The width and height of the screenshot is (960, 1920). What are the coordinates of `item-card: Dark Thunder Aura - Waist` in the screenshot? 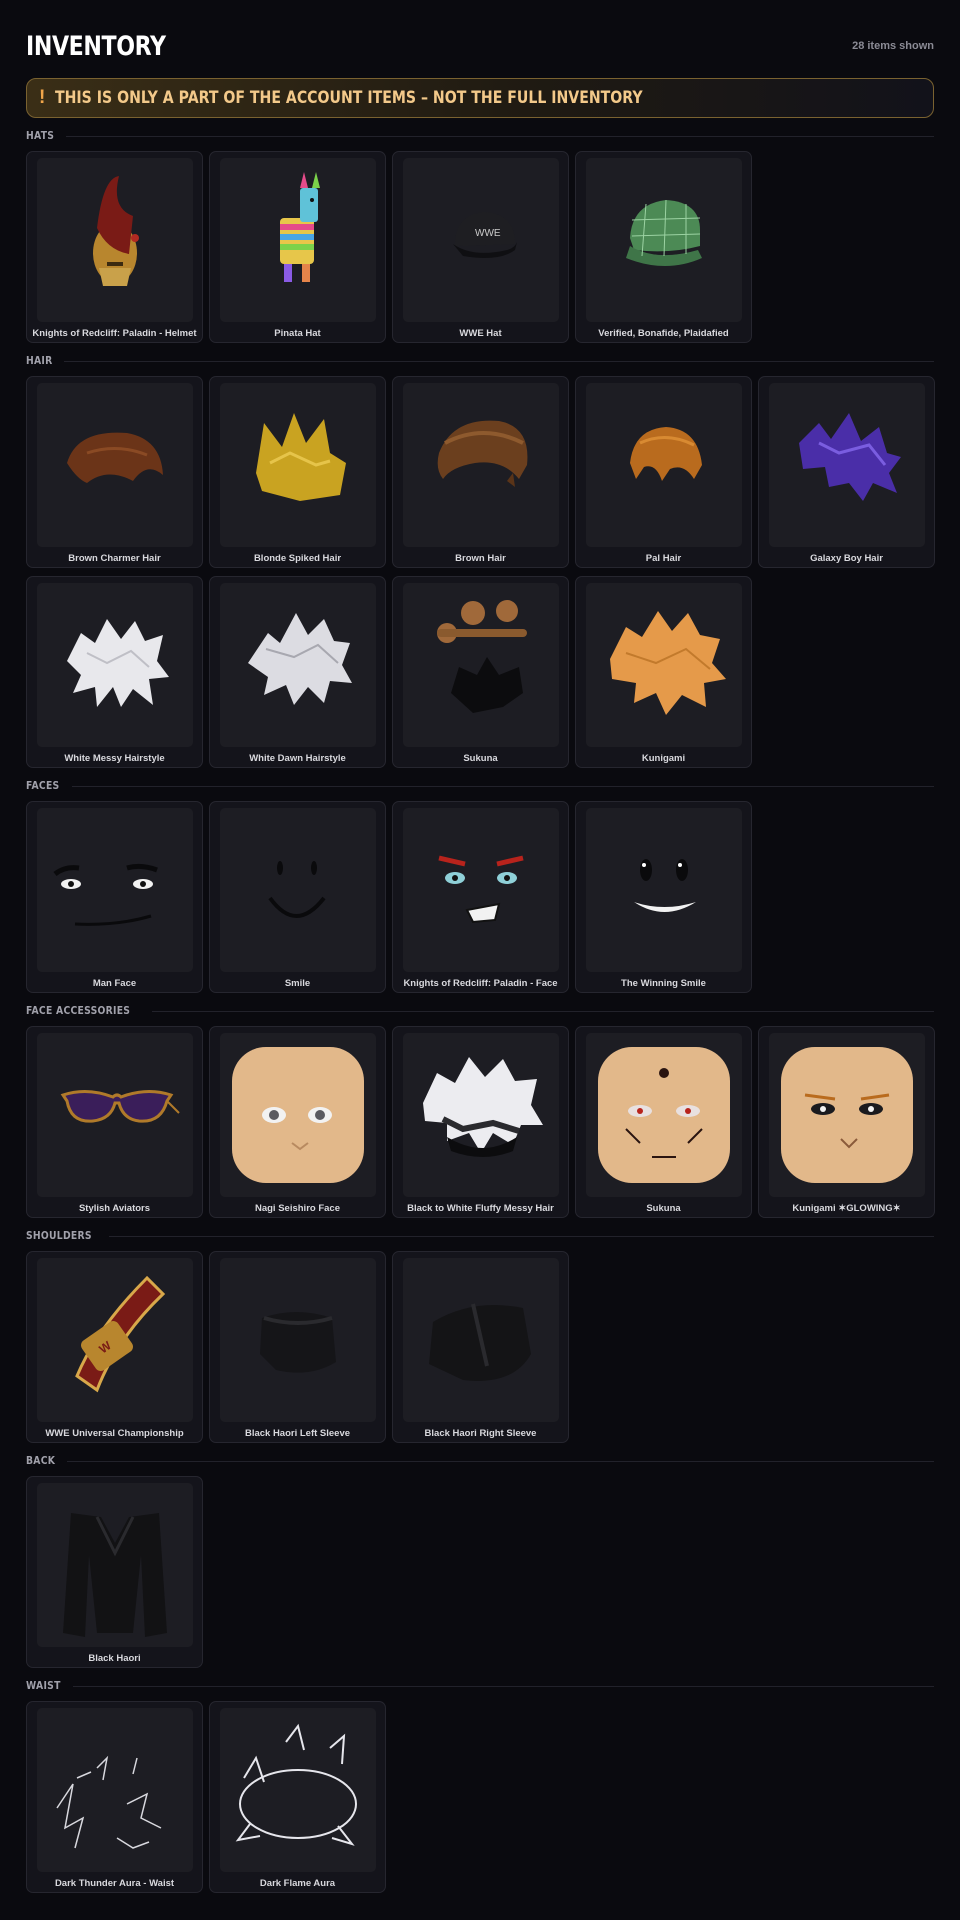 It's located at (114, 1797).